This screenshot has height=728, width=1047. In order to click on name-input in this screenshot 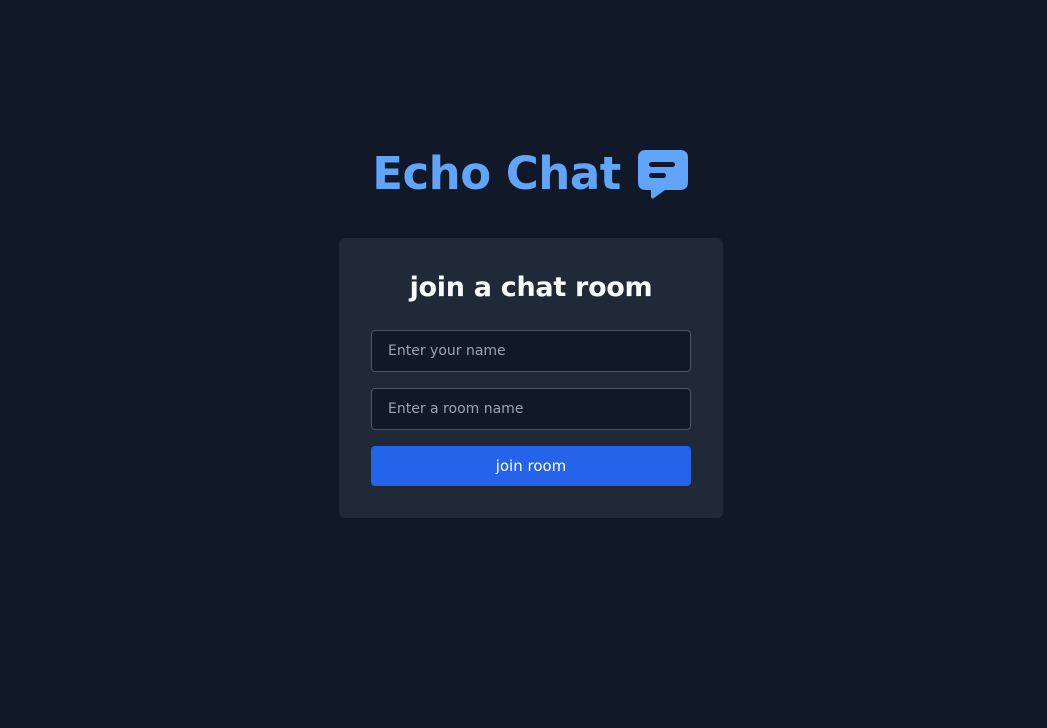, I will do `click(531, 351)`.